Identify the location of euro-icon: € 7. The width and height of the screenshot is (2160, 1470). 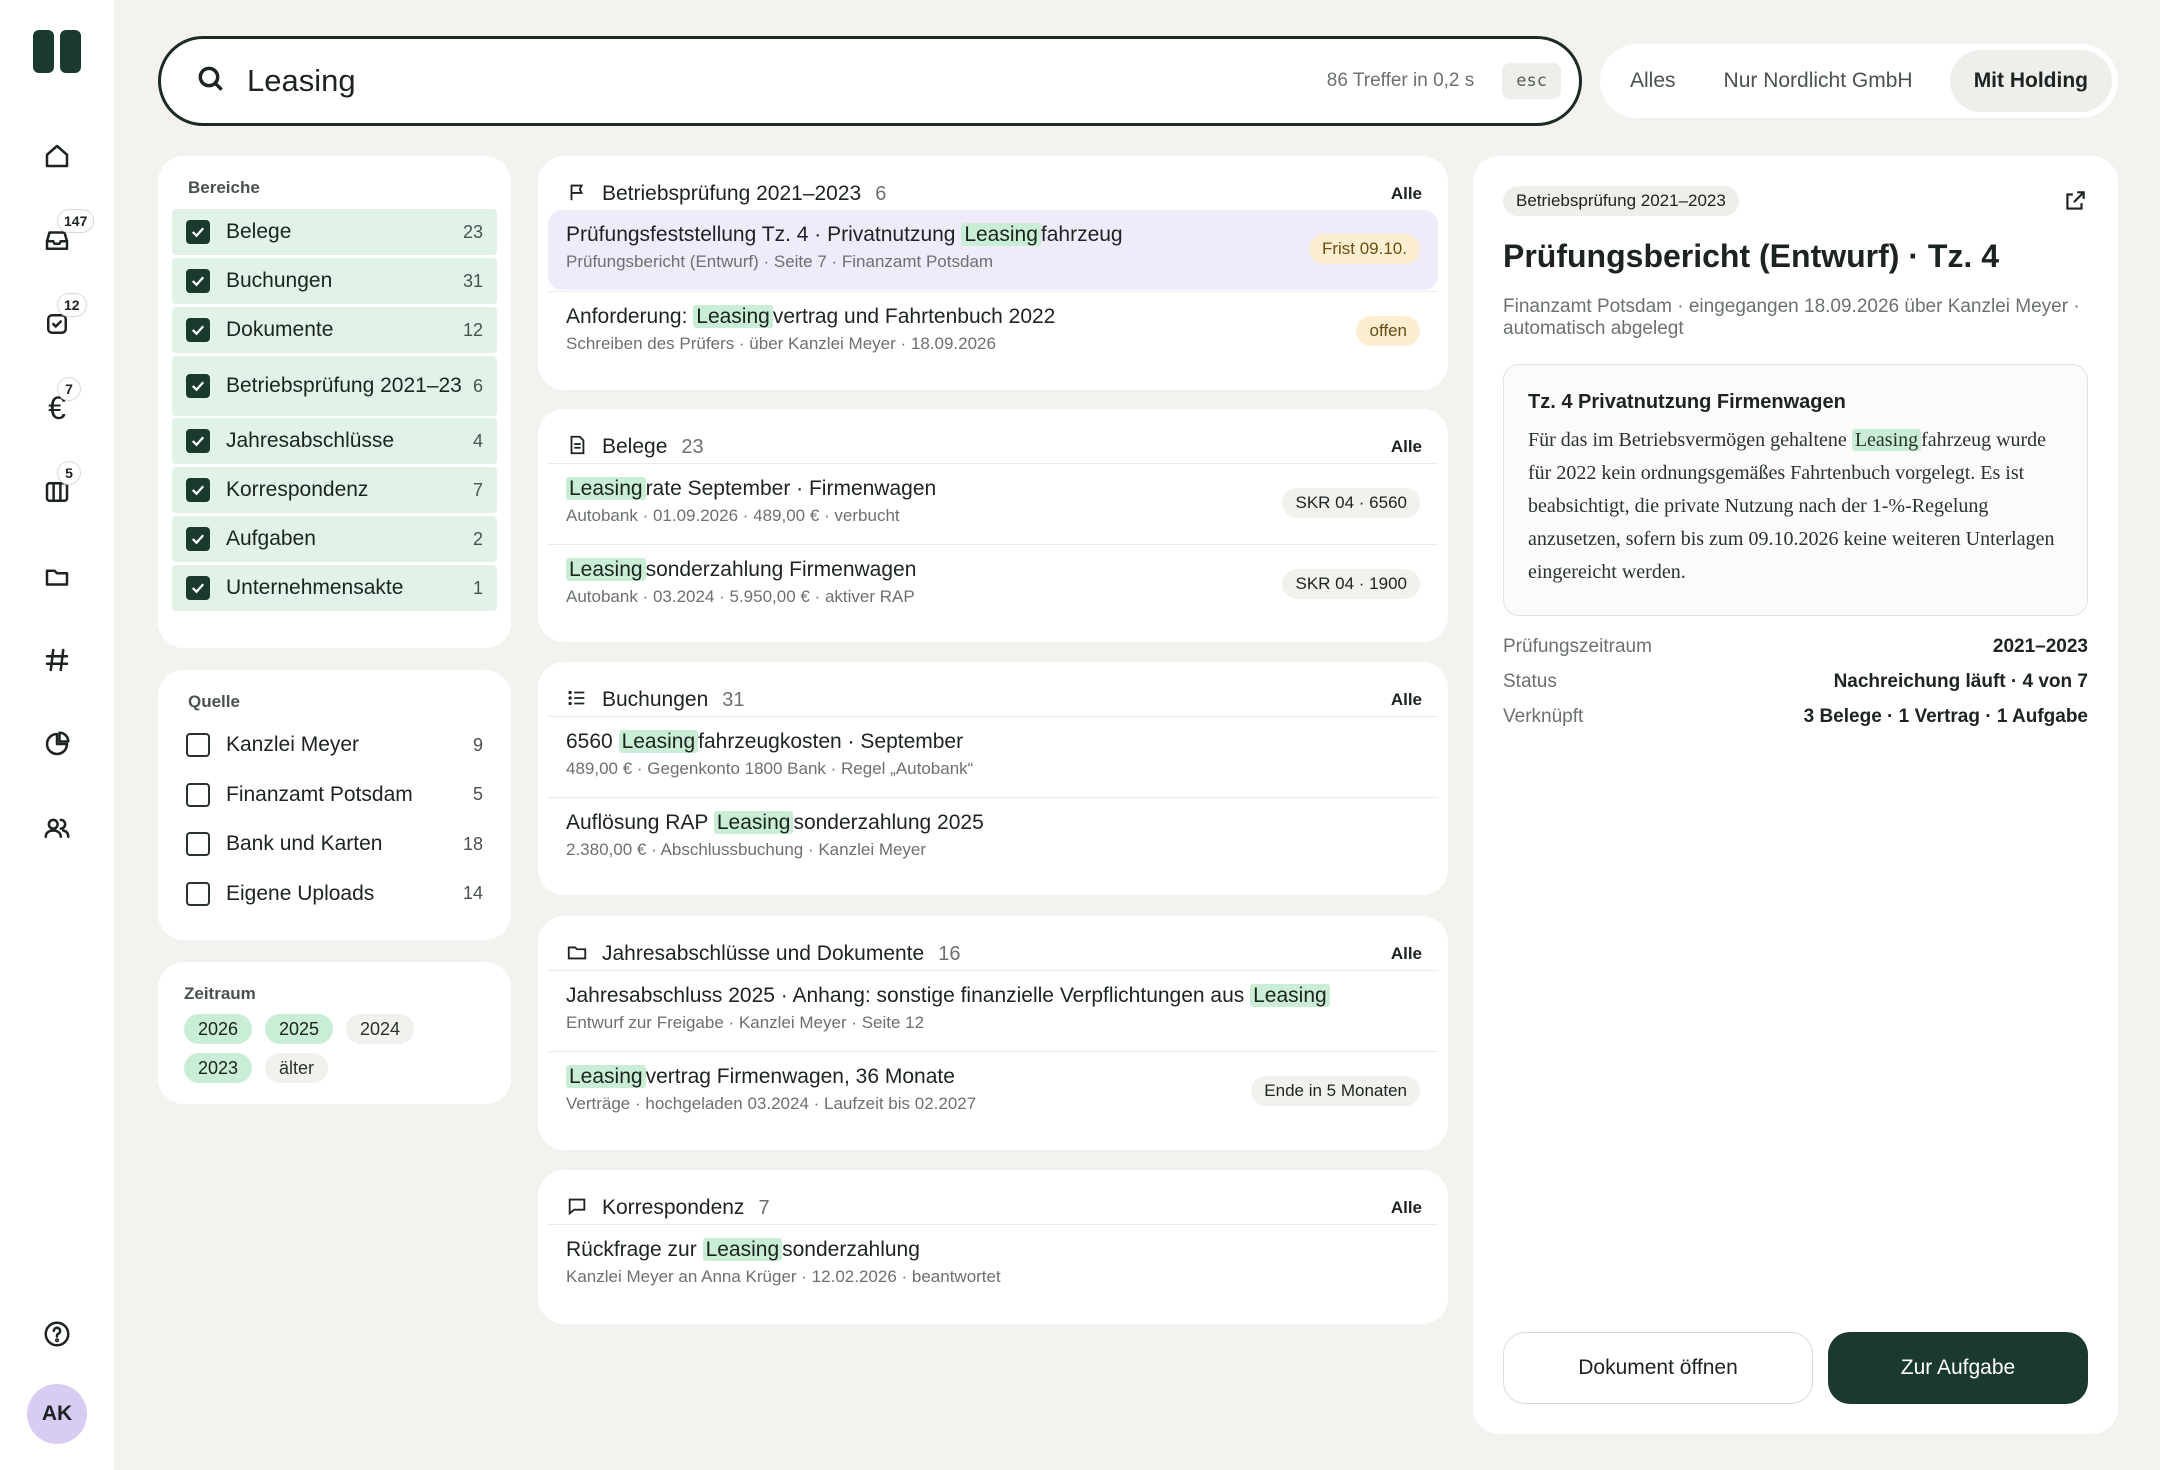
(57, 404).